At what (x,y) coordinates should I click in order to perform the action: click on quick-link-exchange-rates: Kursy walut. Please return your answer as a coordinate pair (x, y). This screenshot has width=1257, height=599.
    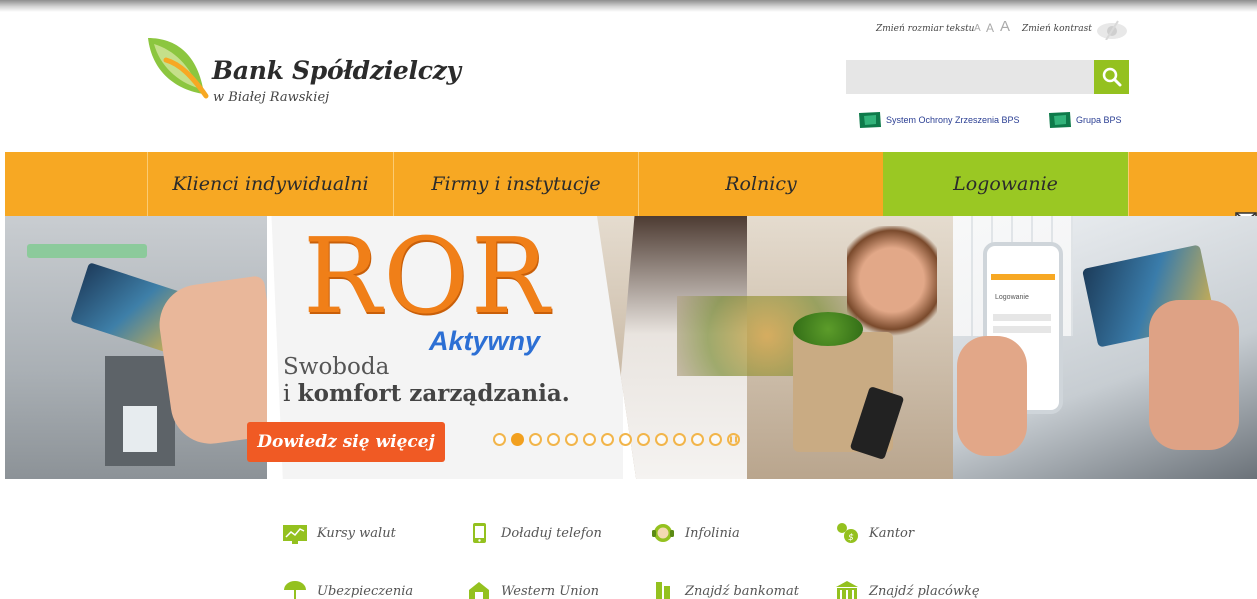
    Looking at the image, I should click on (339, 533).